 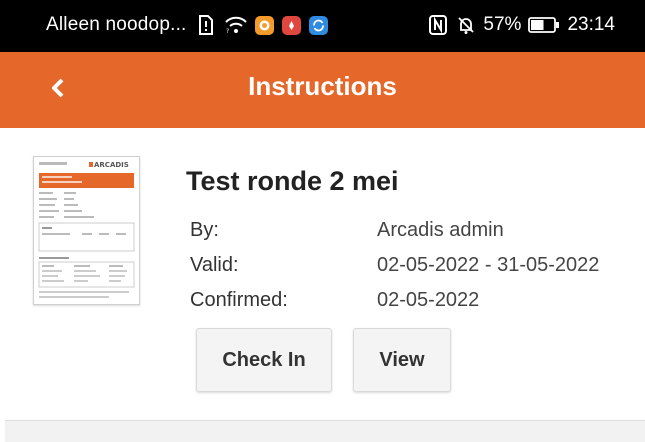 I want to click on sim-alert-icon, so click(x=206, y=25).